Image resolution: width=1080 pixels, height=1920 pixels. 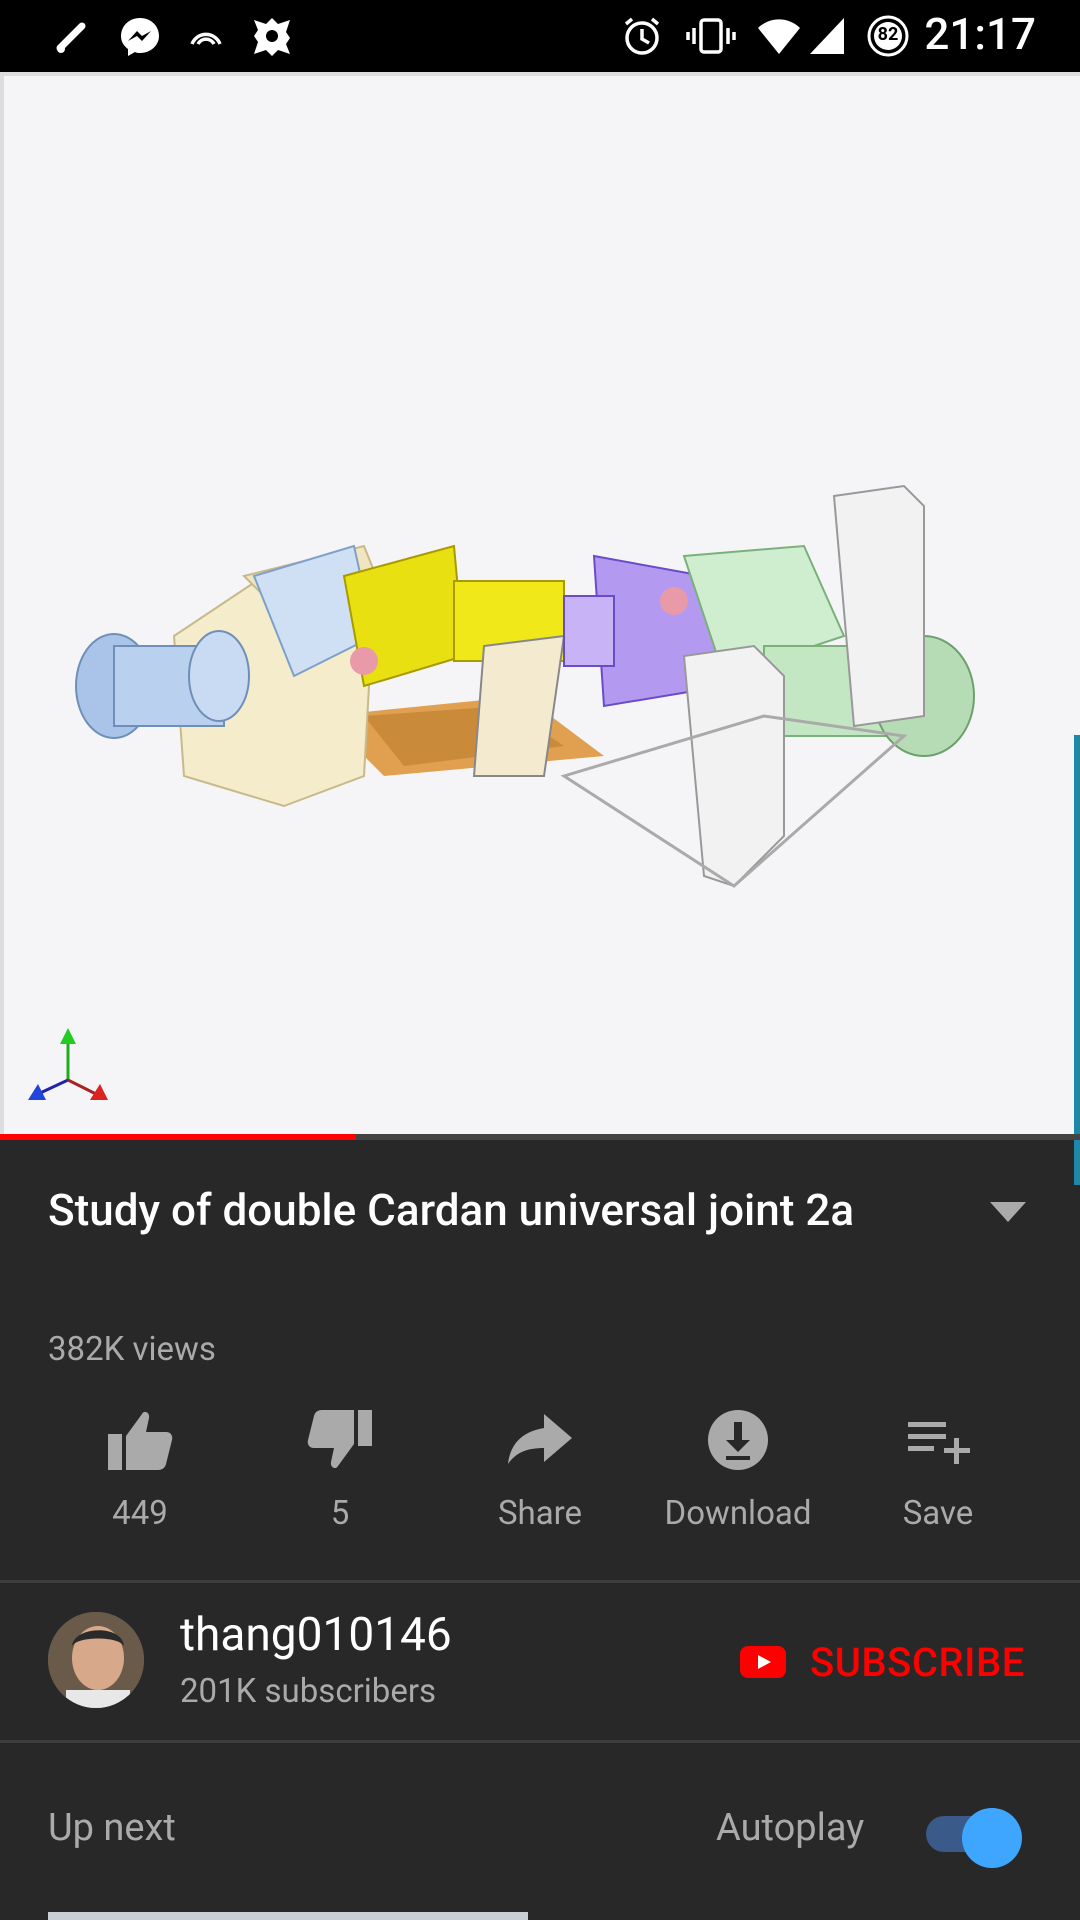 I want to click on wifi-icon, so click(x=779, y=36).